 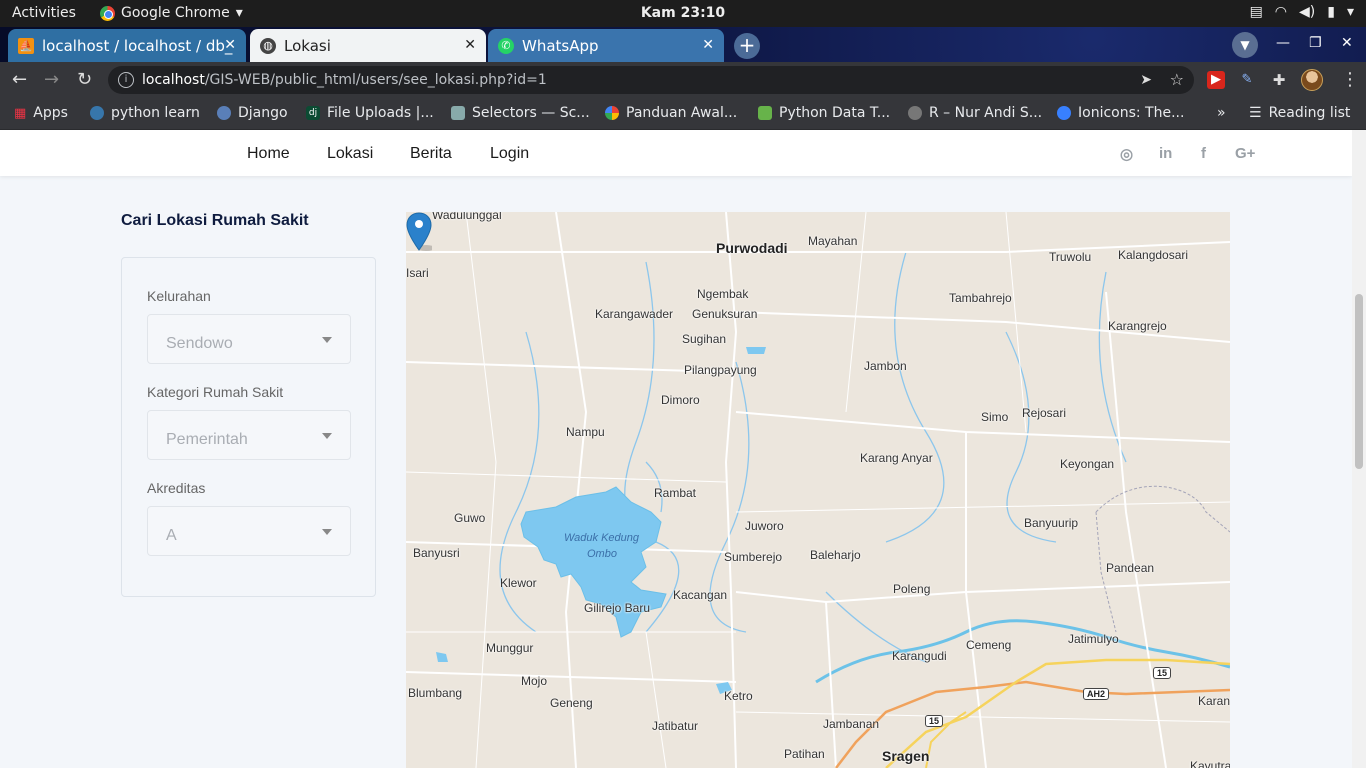 What do you see at coordinates (571, 703) in the screenshot?
I see `map-place: Geneng` at bounding box center [571, 703].